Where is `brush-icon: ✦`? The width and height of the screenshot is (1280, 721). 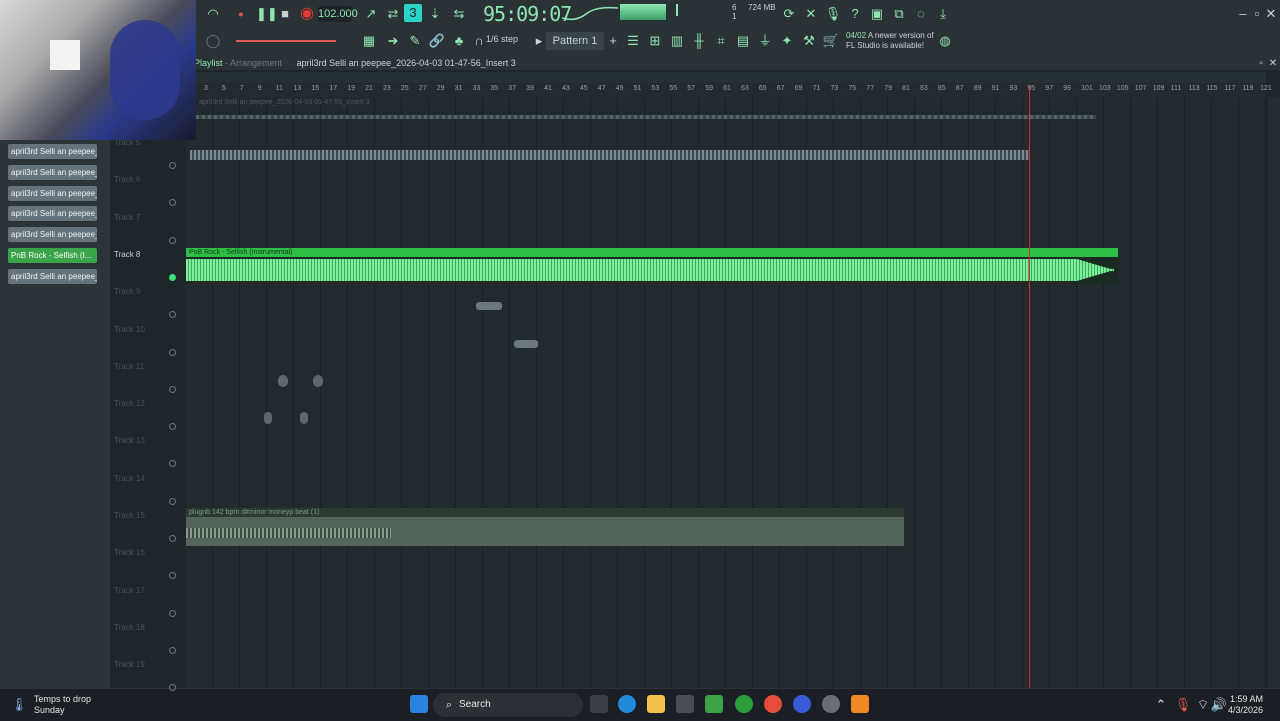
brush-icon: ✦ is located at coordinates (787, 41).